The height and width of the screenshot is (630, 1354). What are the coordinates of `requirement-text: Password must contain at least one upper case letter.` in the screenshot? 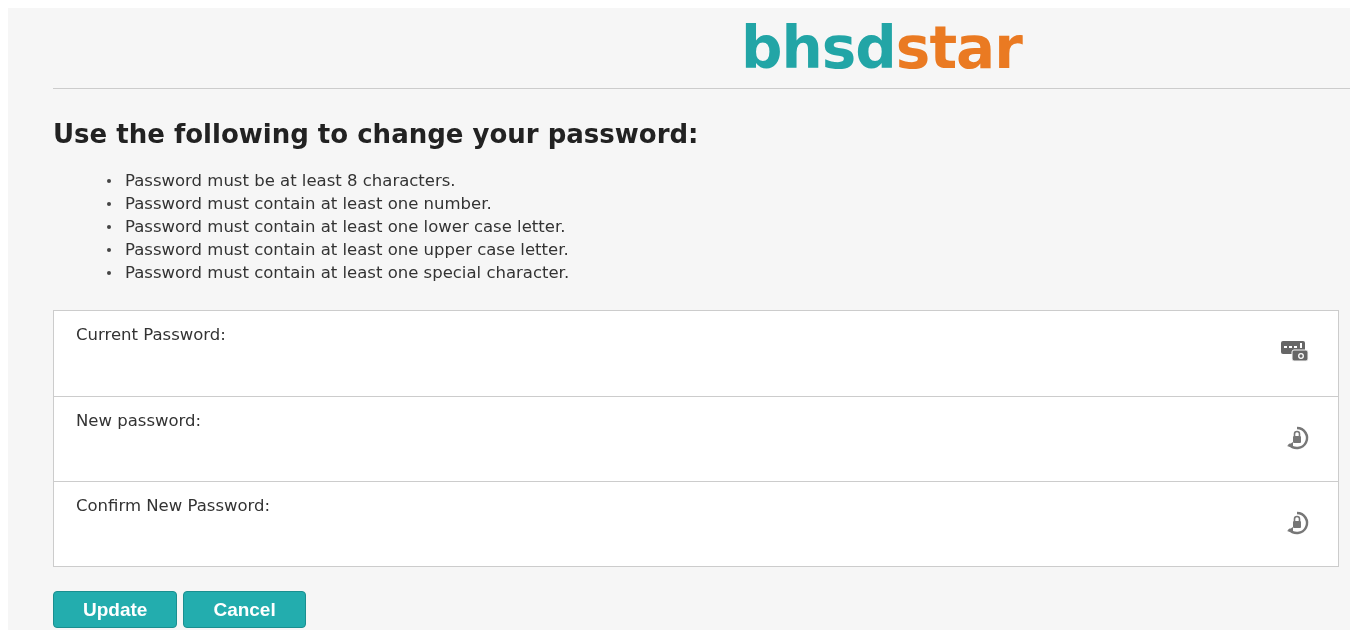 It's located at (347, 250).